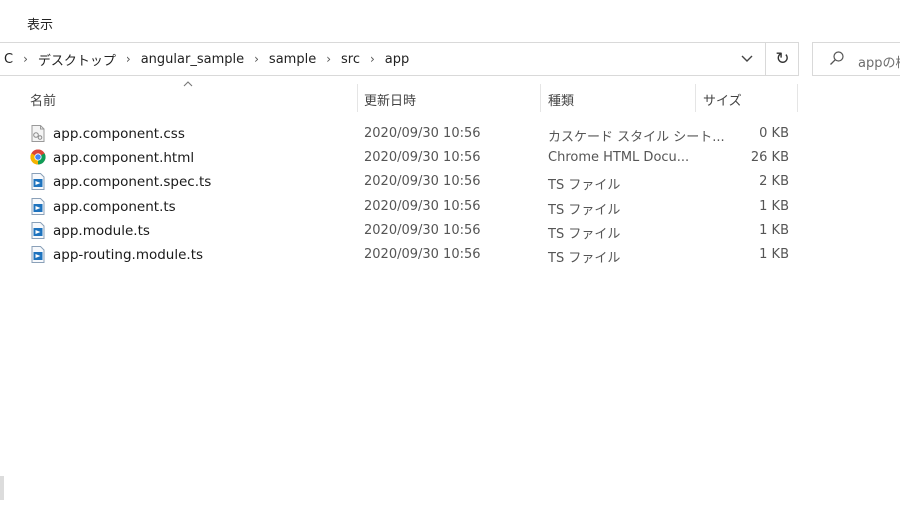  What do you see at coordinates (114, 206) in the screenshot?
I see `file-name: app.component.ts` at bounding box center [114, 206].